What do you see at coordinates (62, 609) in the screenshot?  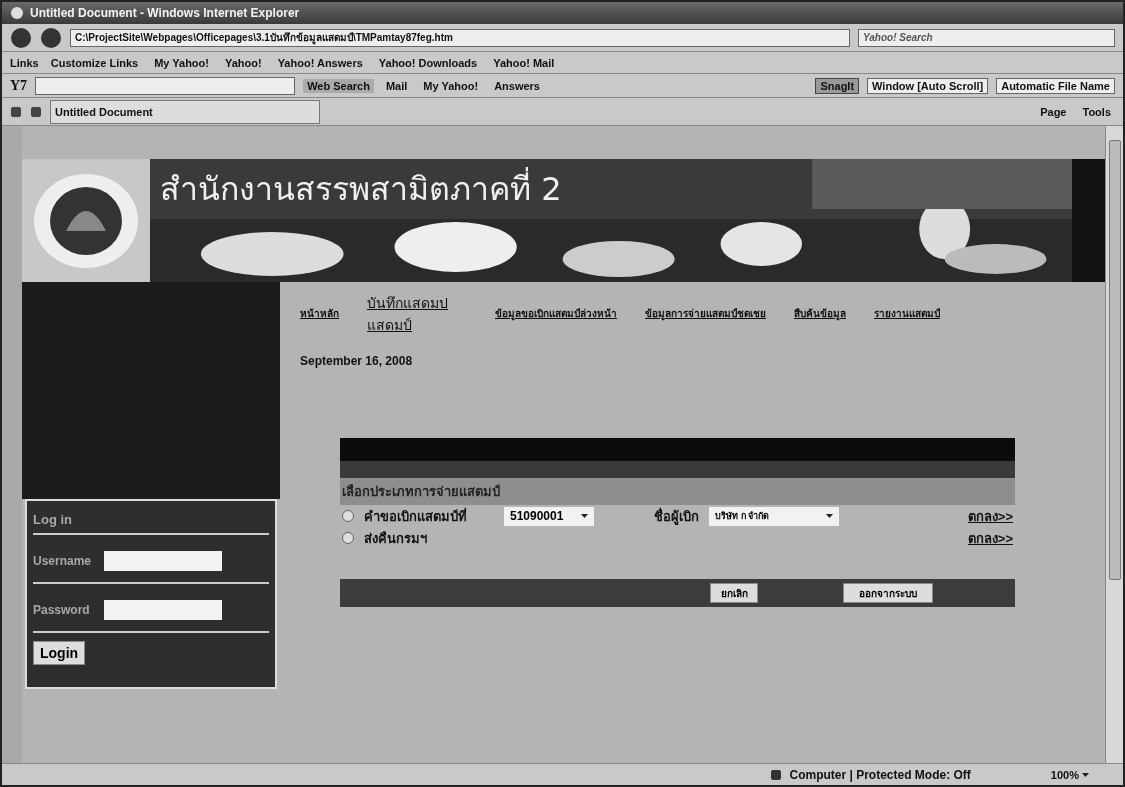 I see `field-label: Password` at bounding box center [62, 609].